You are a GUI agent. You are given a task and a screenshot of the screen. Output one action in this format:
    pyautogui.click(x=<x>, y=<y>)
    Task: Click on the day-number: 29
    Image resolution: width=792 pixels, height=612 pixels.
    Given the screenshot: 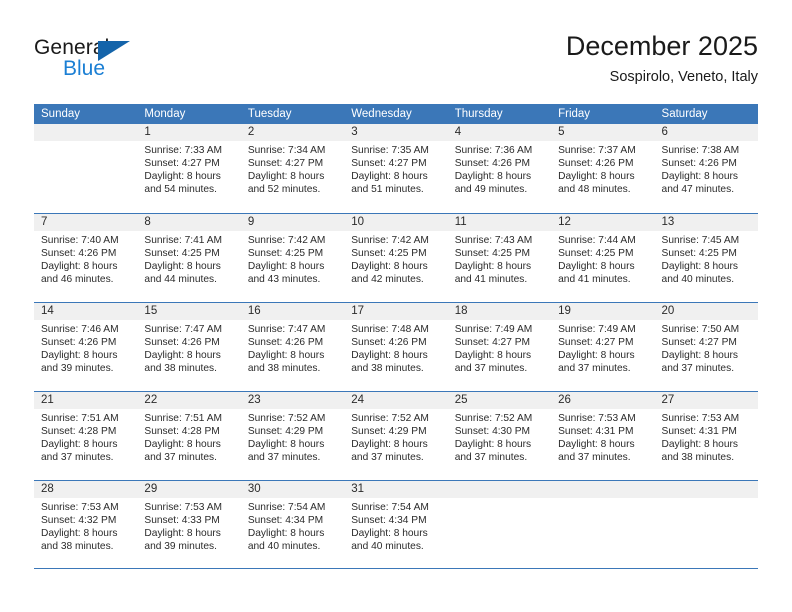 What is the action you would take?
    pyautogui.click(x=189, y=489)
    